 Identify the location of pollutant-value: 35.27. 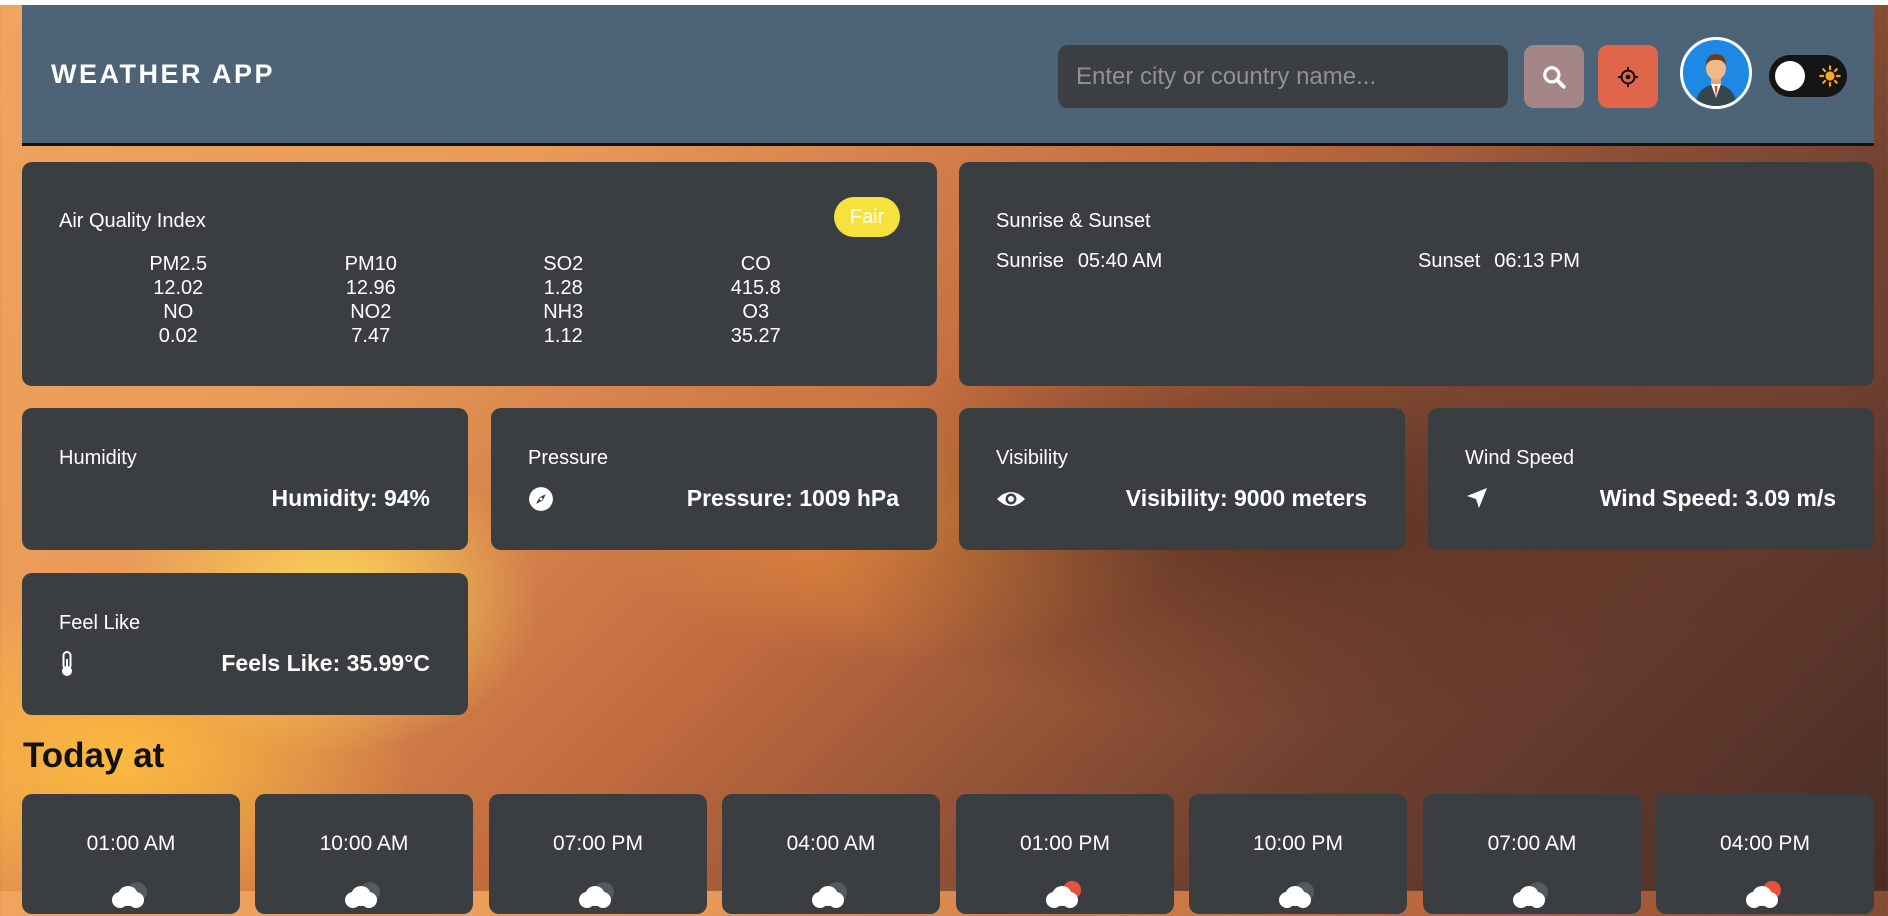
(755, 336).